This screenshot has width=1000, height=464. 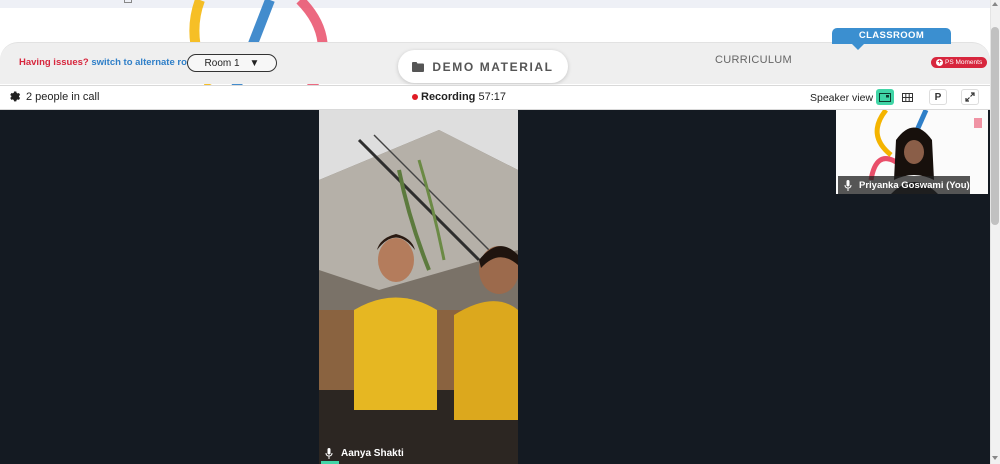 What do you see at coordinates (938, 97) in the screenshot?
I see `p-button: P` at bounding box center [938, 97].